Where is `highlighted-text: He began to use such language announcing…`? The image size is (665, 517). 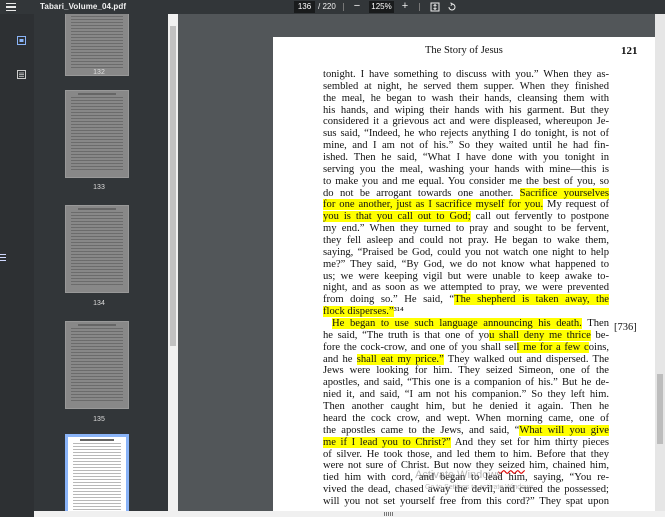
highlighted-text: He began to use such language announcing… is located at coordinates (457, 324).